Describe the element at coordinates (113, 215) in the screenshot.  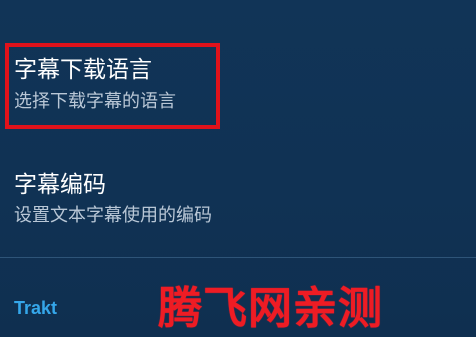
I see `subtitle-encoding-summary: 设置文本字幕使用的编码` at that location.